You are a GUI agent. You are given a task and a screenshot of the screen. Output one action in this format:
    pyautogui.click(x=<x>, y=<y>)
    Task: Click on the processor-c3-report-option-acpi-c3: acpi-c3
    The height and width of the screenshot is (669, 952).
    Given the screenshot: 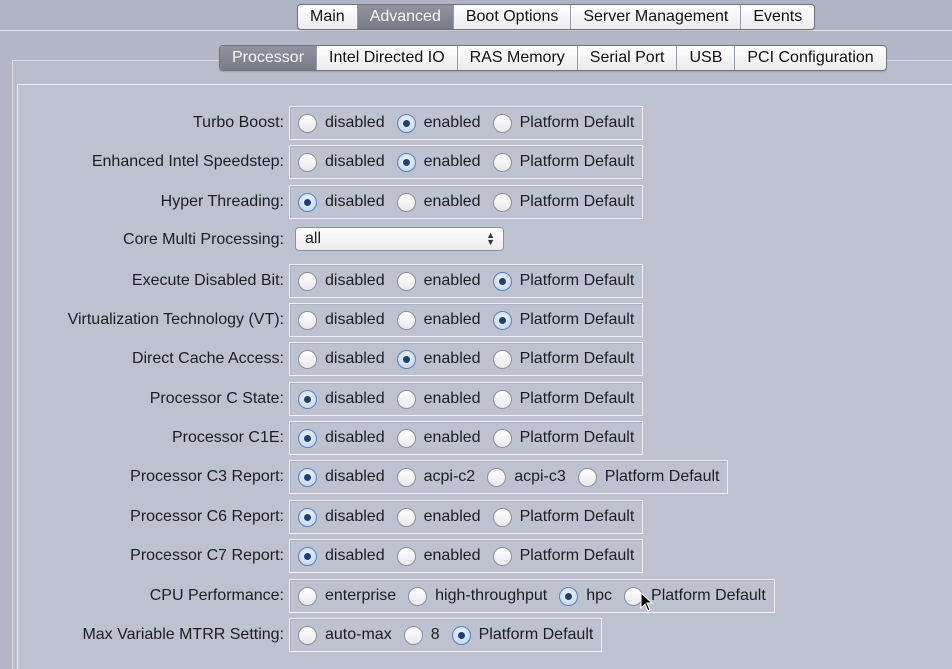 What is the action you would take?
    pyautogui.click(x=526, y=477)
    